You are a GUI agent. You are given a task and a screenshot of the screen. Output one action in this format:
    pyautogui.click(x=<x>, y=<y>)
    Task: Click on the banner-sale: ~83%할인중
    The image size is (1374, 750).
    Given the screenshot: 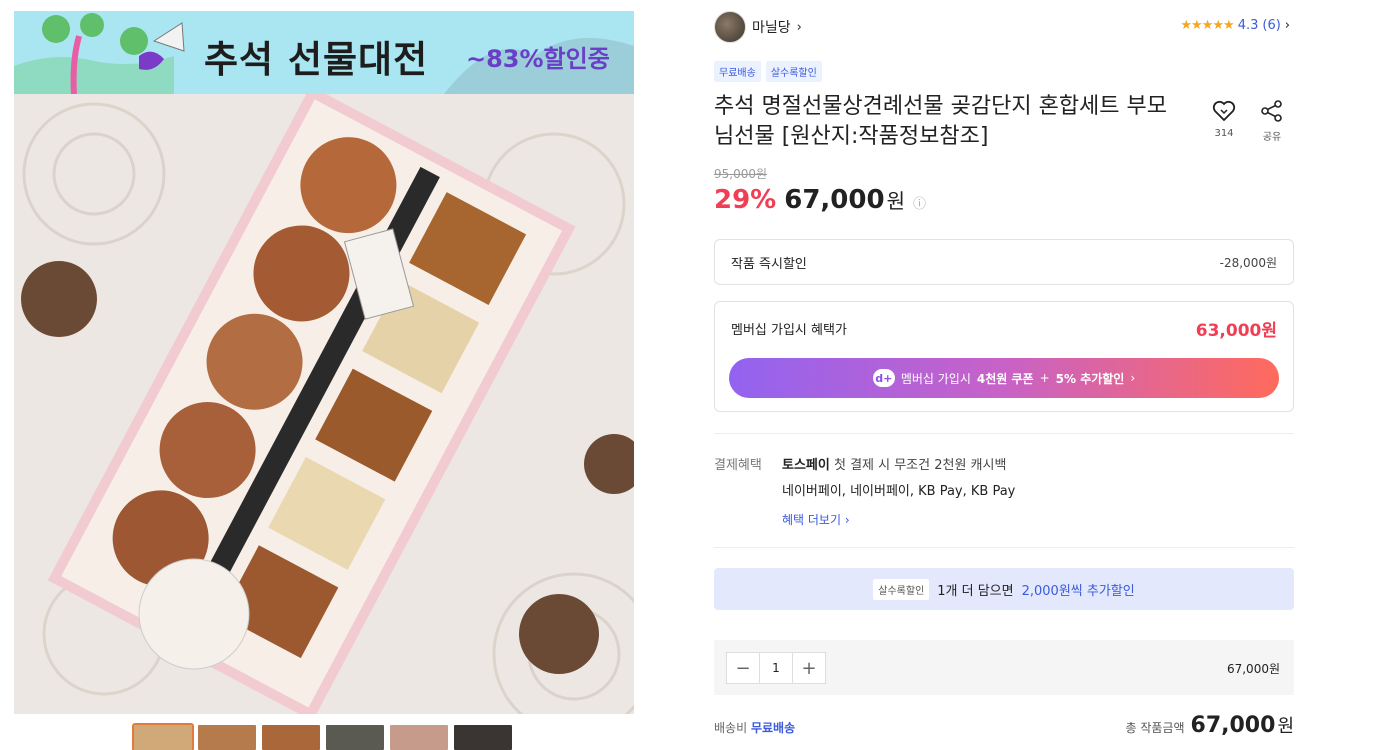 What is the action you would take?
    pyautogui.click(x=538, y=59)
    